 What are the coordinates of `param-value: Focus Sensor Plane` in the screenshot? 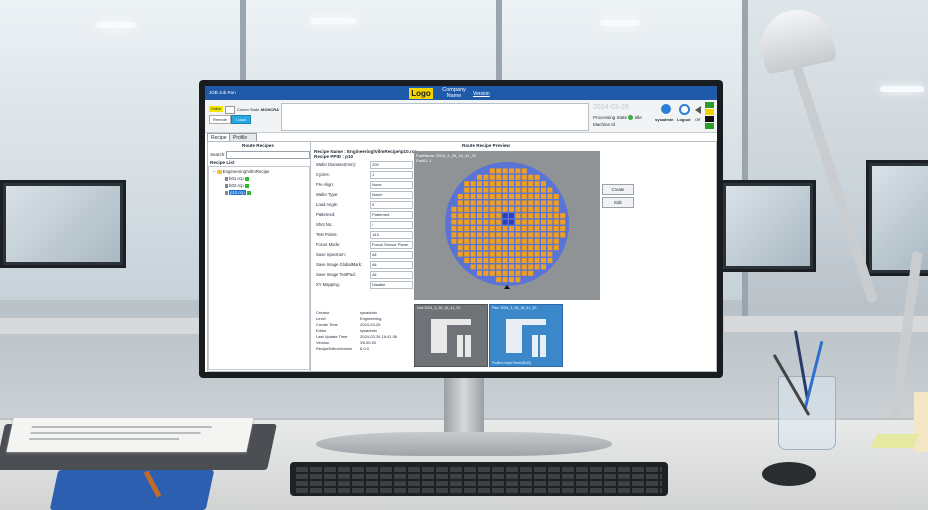 It's located at (391, 245).